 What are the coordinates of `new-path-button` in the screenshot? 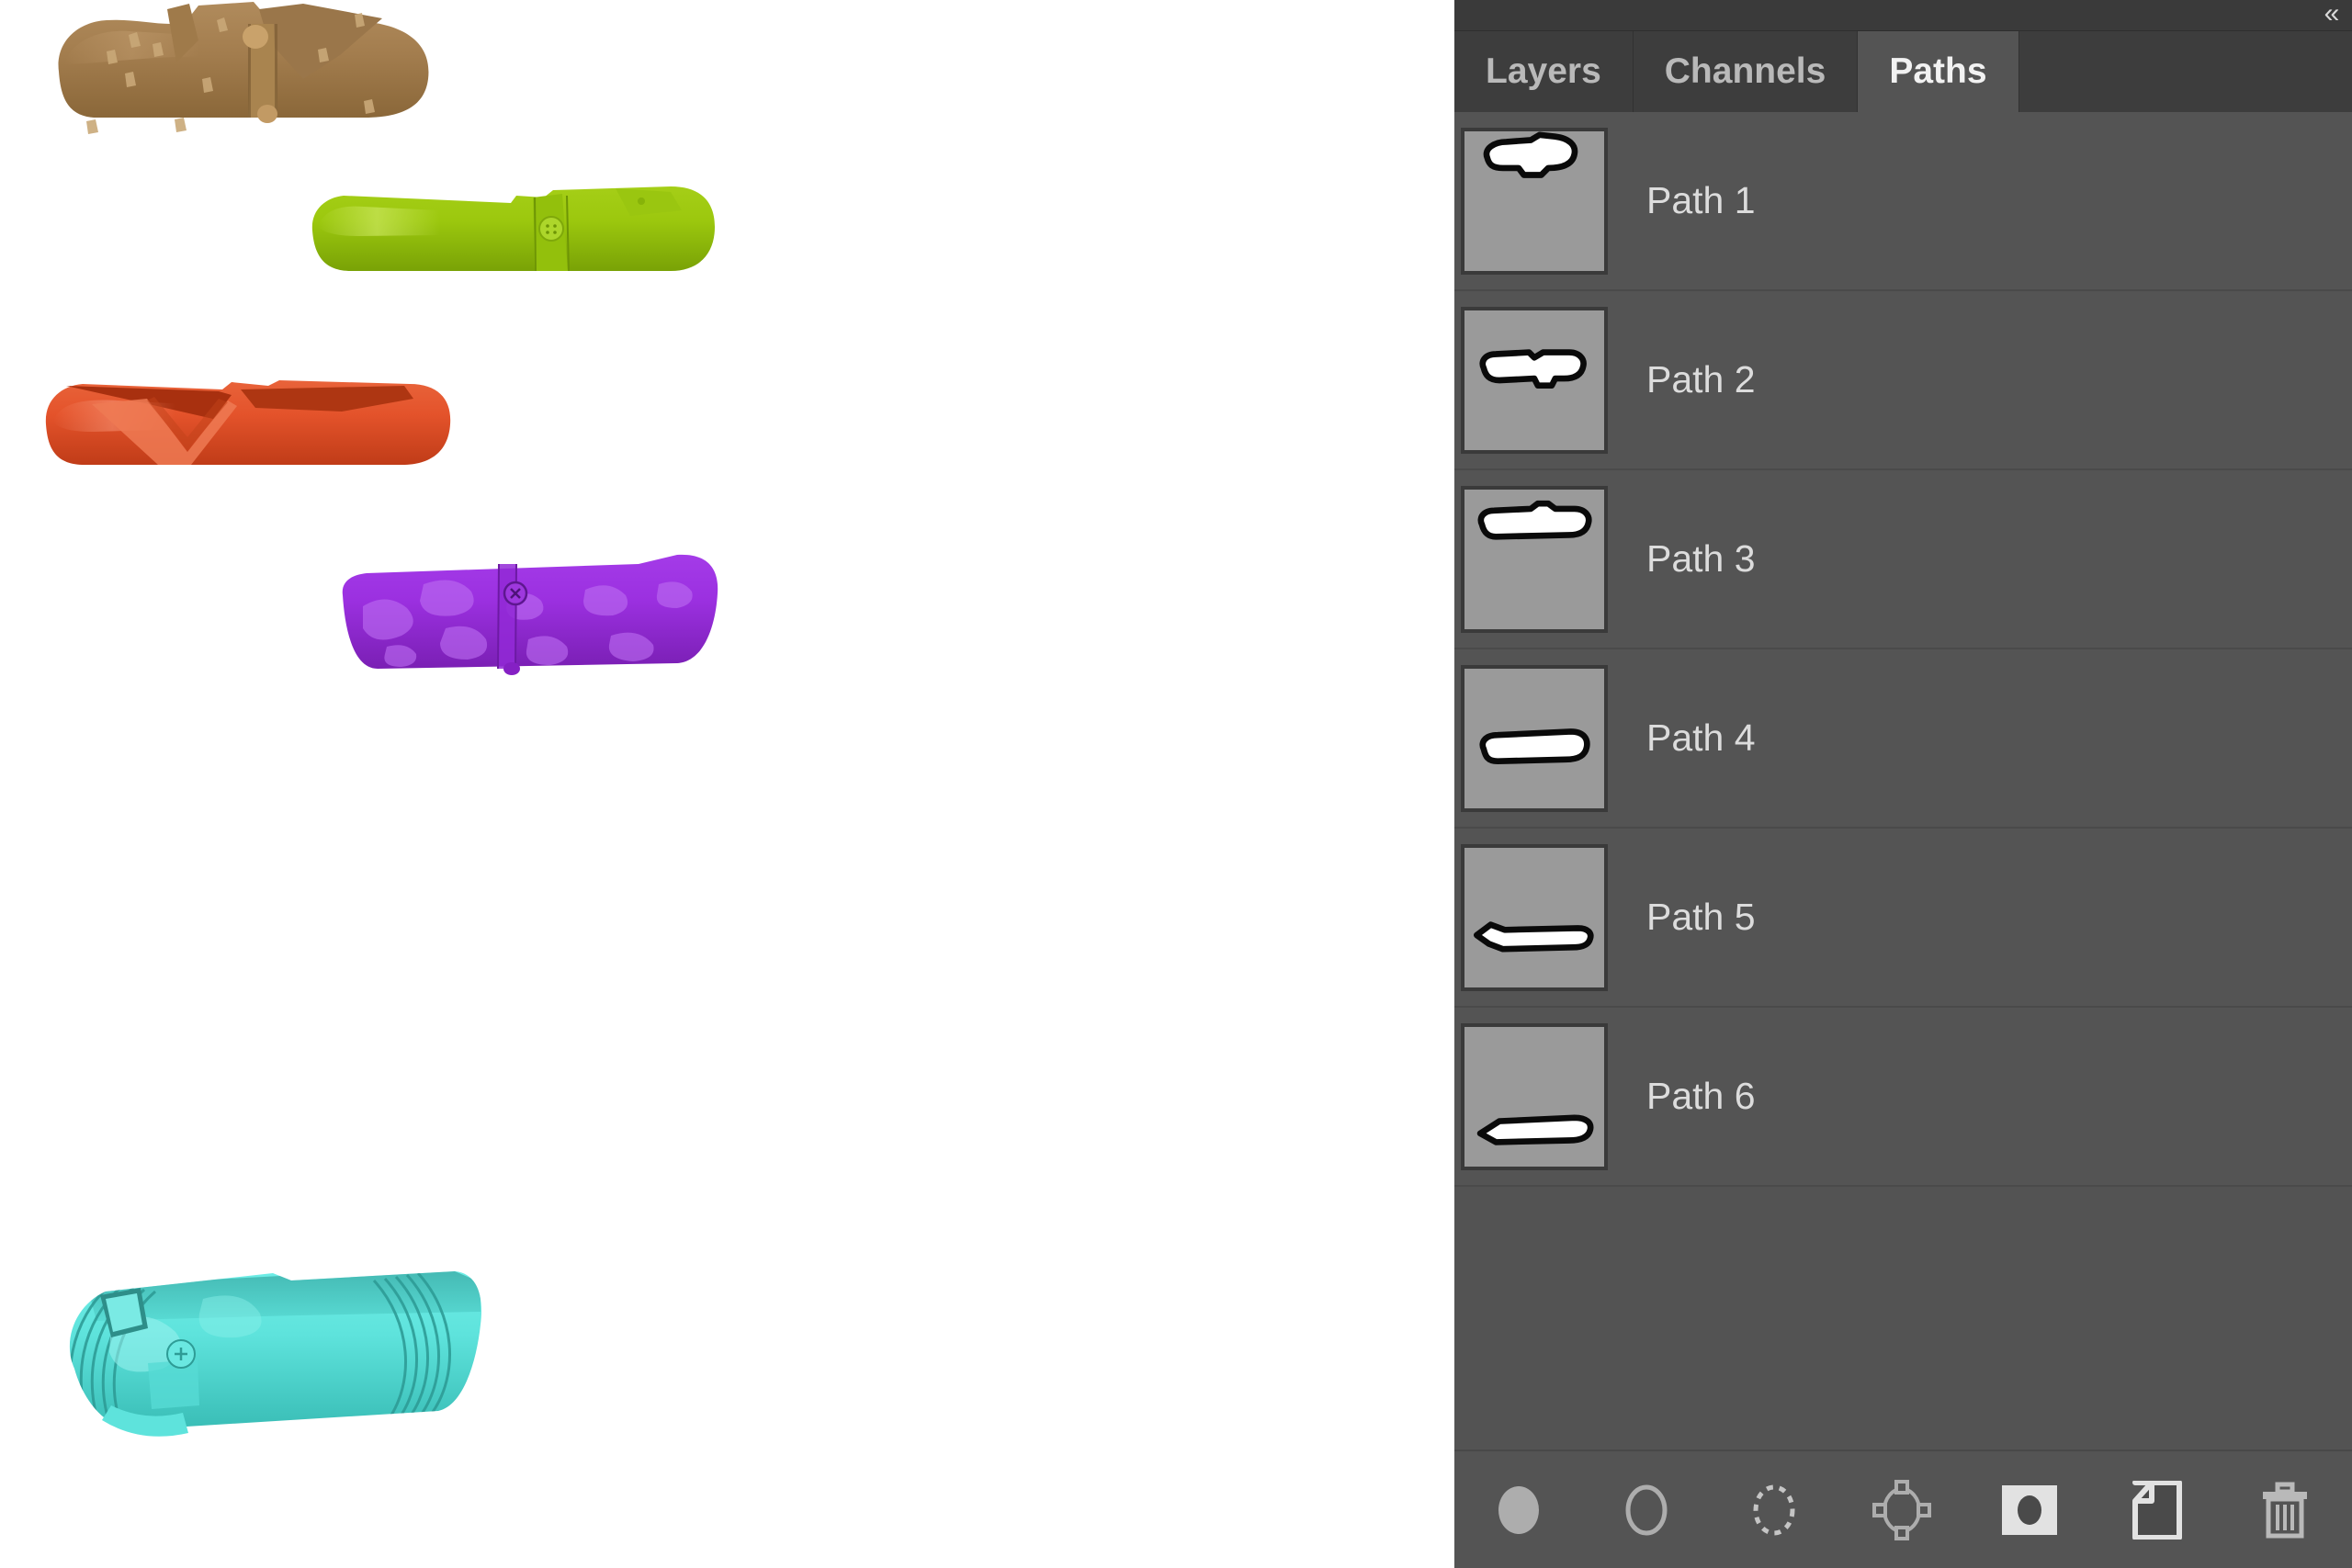 It's located at (2157, 1510).